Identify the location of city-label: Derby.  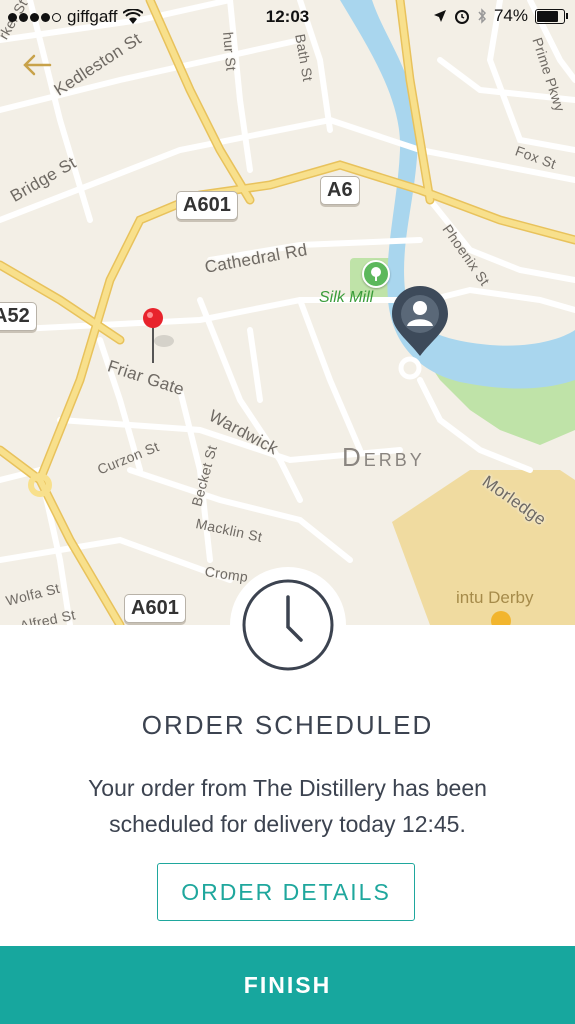
(383, 457).